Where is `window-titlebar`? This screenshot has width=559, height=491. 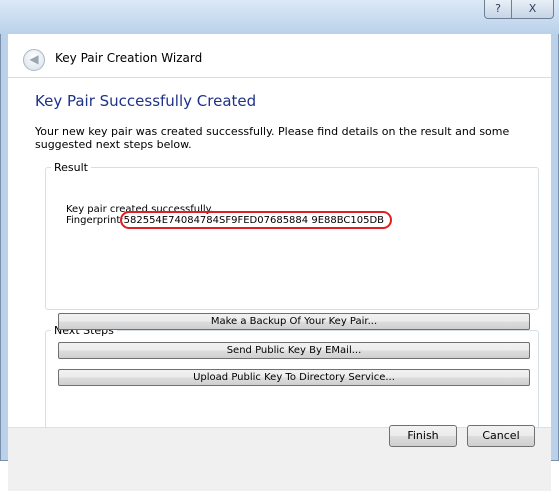
window-titlebar is located at coordinates (279, 17).